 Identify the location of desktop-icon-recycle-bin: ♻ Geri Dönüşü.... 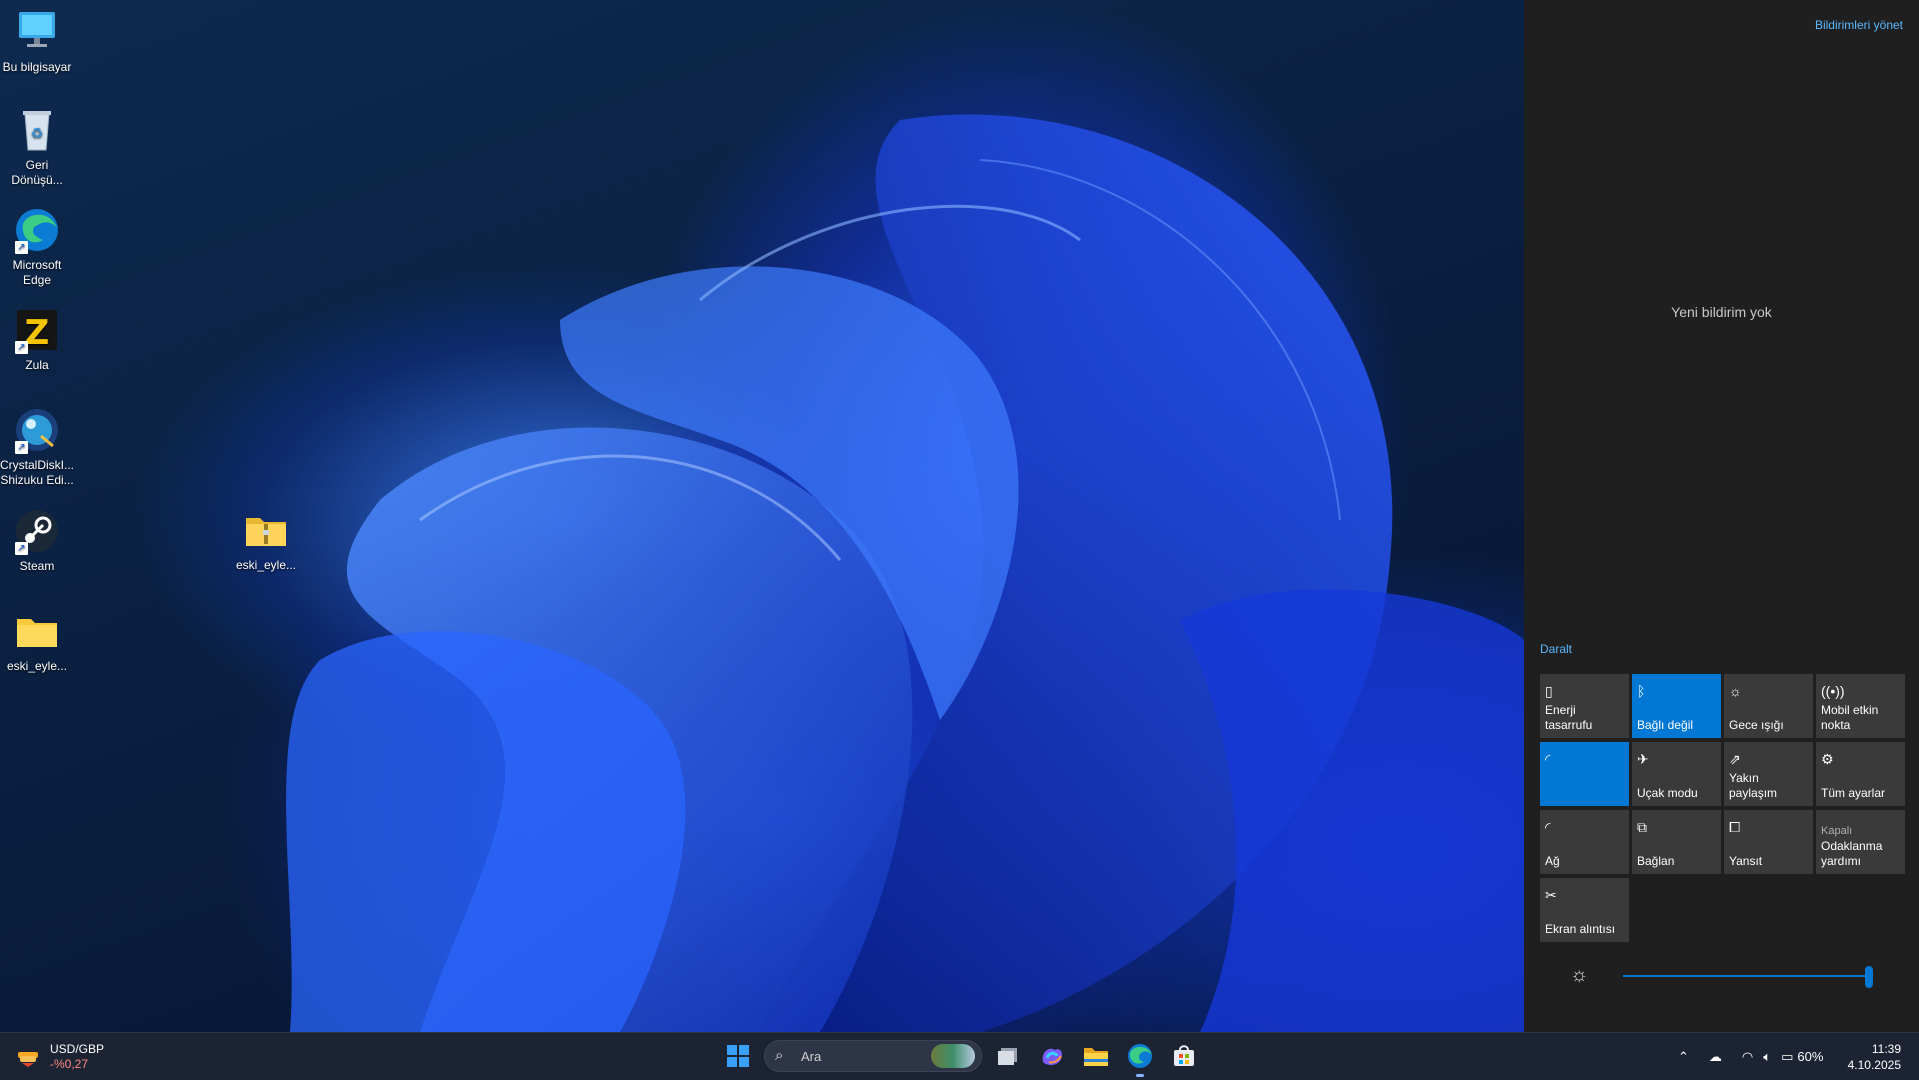
(37, 147).